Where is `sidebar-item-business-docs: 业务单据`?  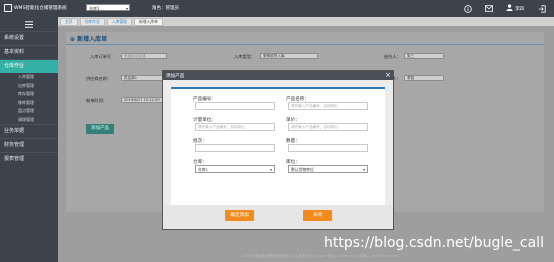 sidebar-item-business-docs: 业务单据 is located at coordinates (29, 131).